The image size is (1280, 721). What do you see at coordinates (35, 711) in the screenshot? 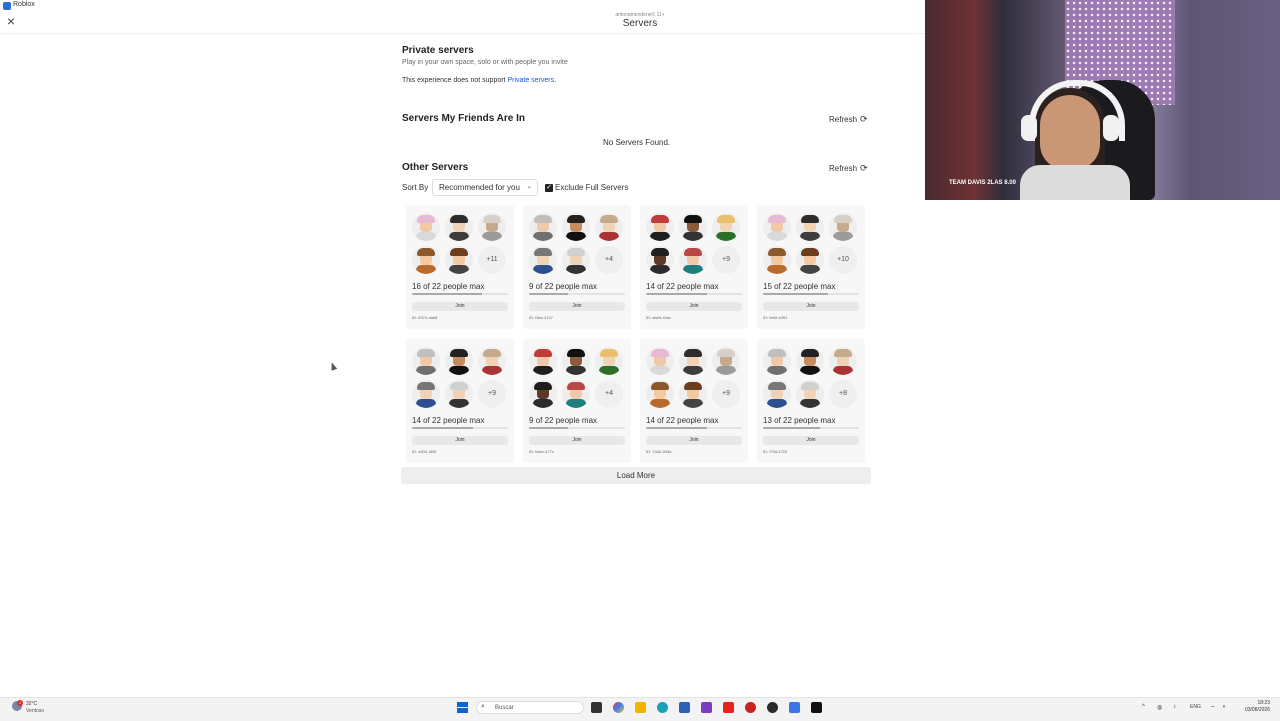
I see `weather-desc: Ventoso` at bounding box center [35, 711].